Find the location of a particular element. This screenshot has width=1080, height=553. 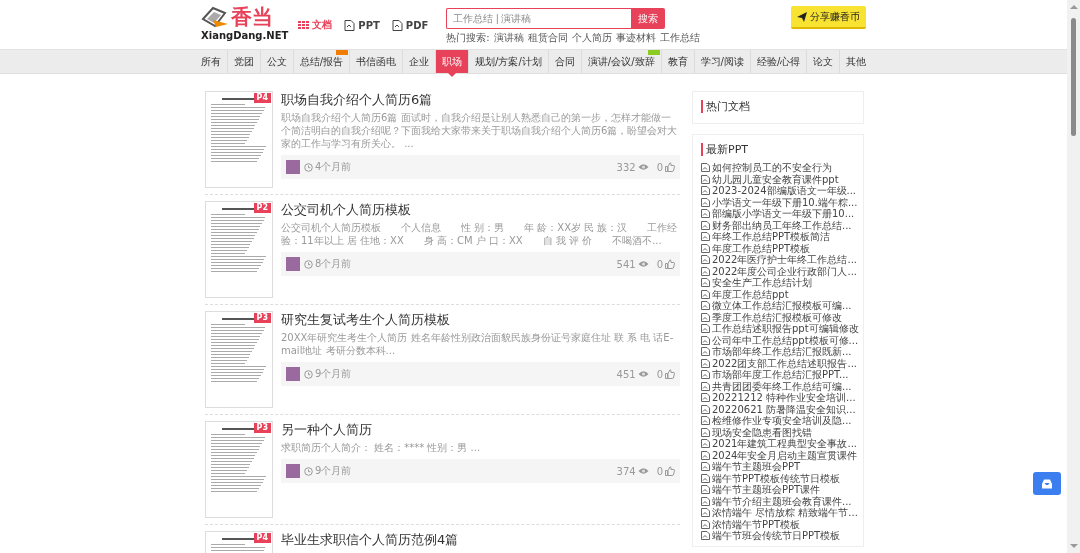

category-tab: 党团 is located at coordinates (244, 61).